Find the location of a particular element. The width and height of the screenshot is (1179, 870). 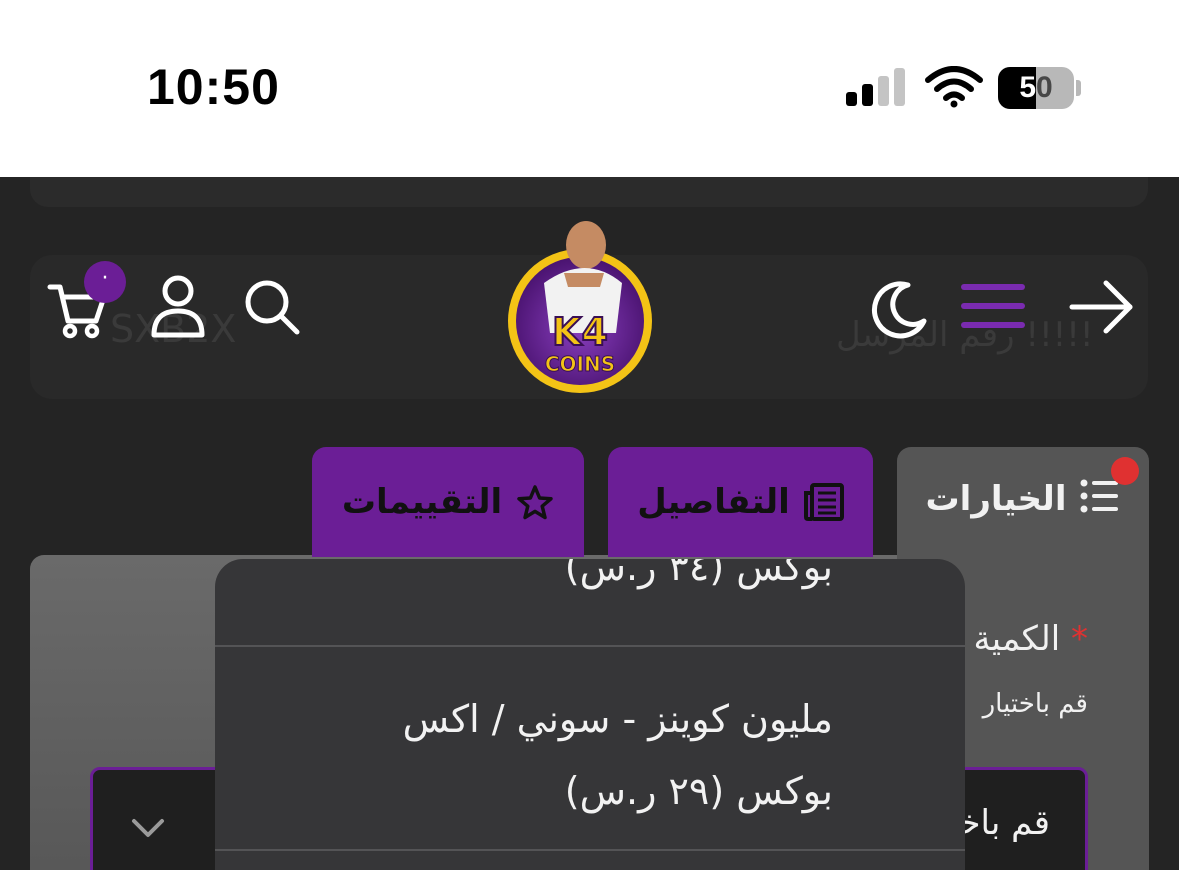

notification-dot is located at coordinates (1125, 471).